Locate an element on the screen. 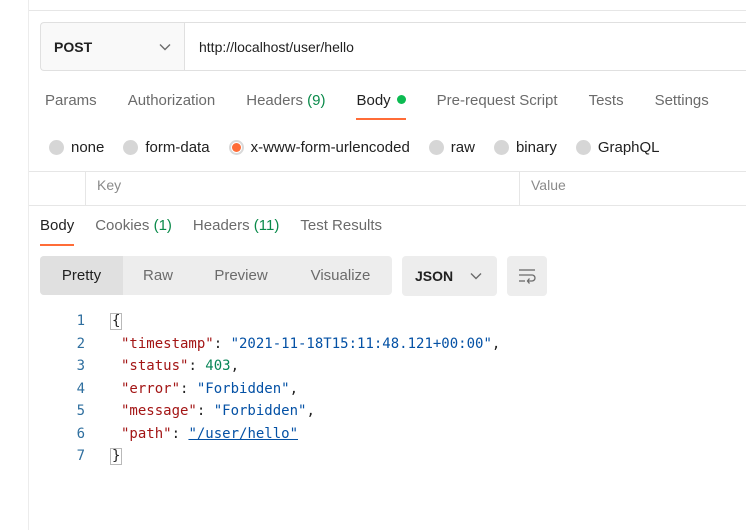 This screenshot has height=530, width=746. code-line: 6 "path": "/user/hello" is located at coordinates (270, 434).